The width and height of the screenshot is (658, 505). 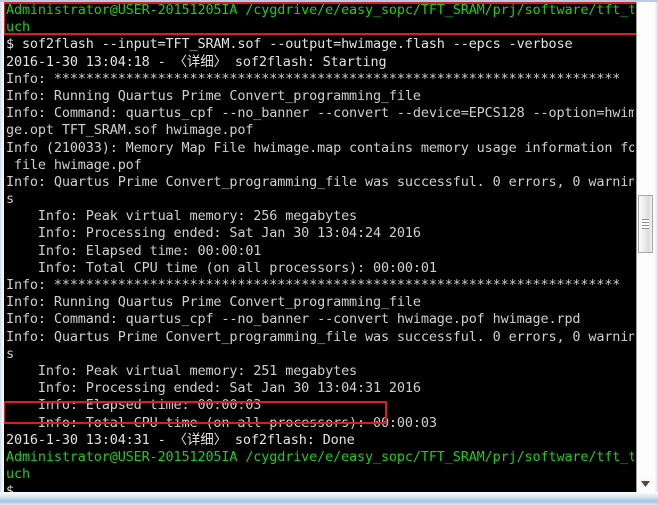 I want to click on terminal-line: Info: Elapsed time: 00:00:03, so click(x=134, y=405).